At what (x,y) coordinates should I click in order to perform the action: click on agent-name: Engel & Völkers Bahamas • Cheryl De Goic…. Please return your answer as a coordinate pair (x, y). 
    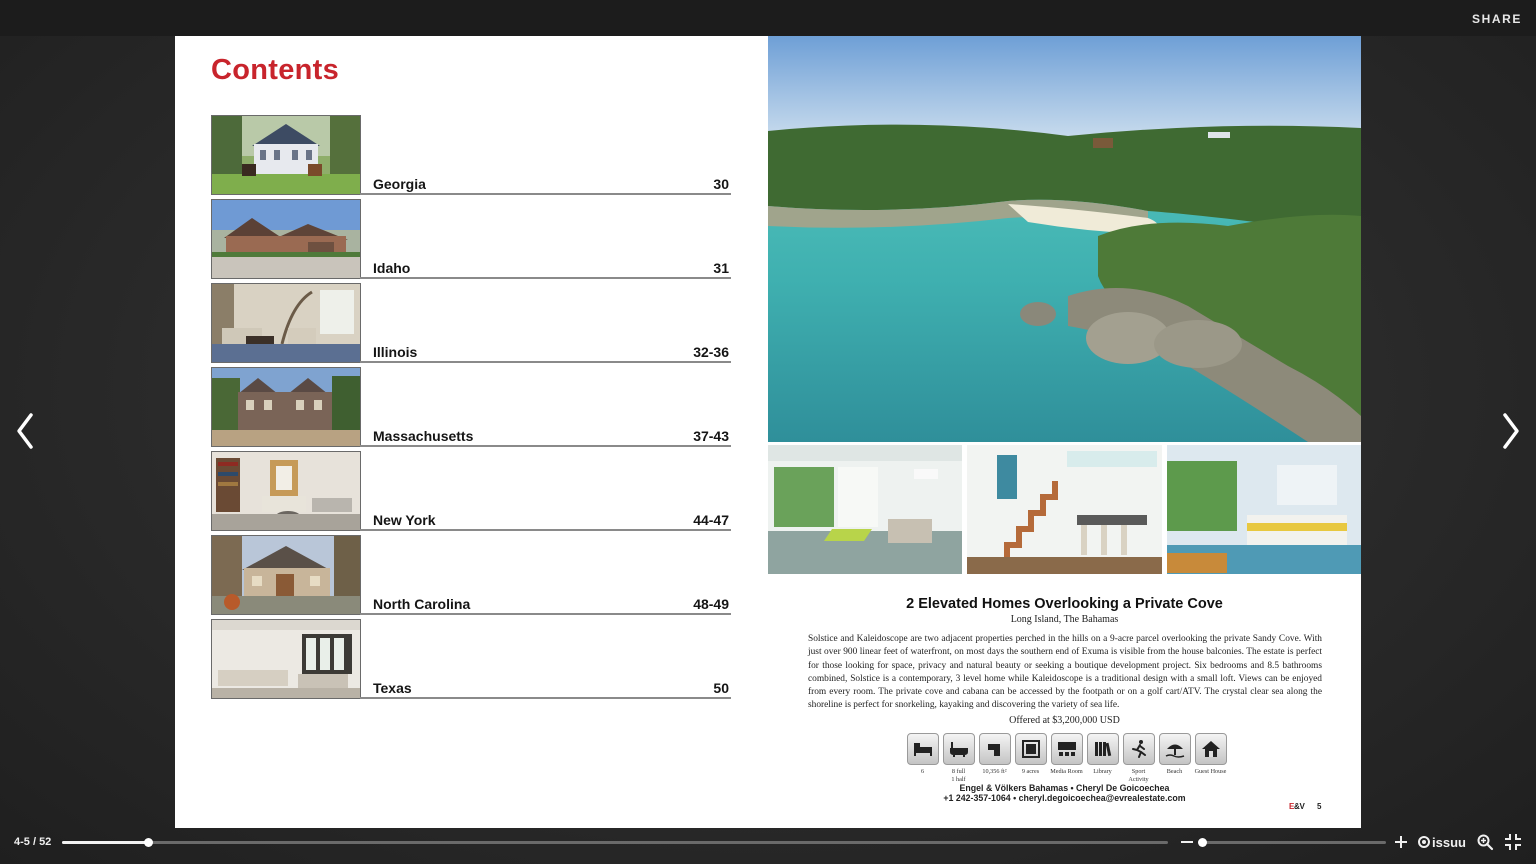
    Looking at the image, I should click on (1064, 788).